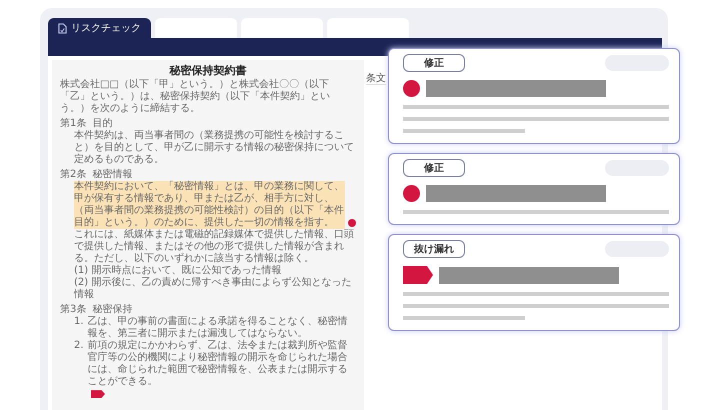 This screenshot has width=720, height=410. I want to click on article-number: 第1条, so click(73, 124).